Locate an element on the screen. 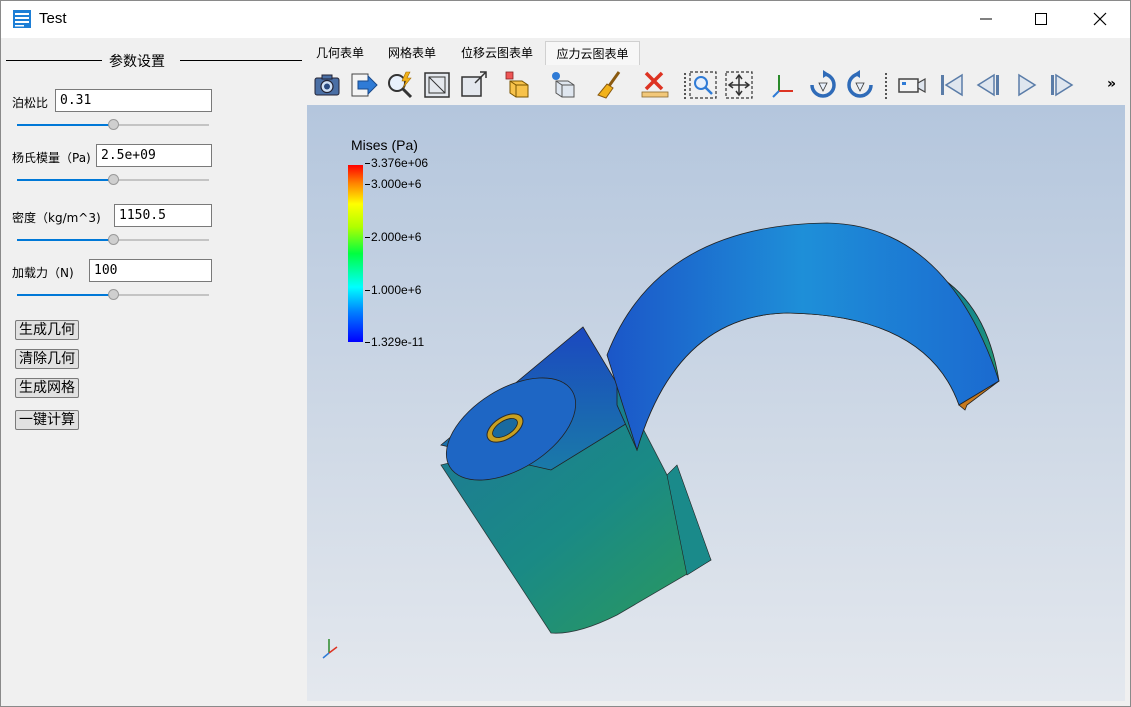 The image size is (1131, 707). axes-orientation-icon is located at coordinates (782, 86).